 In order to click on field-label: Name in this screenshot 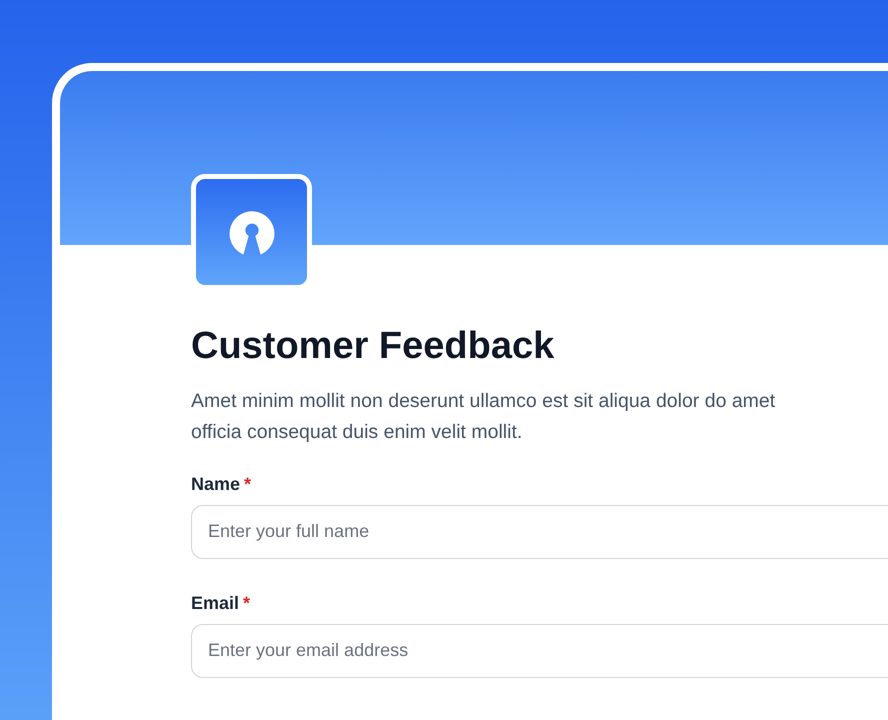, I will do `click(215, 484)`.